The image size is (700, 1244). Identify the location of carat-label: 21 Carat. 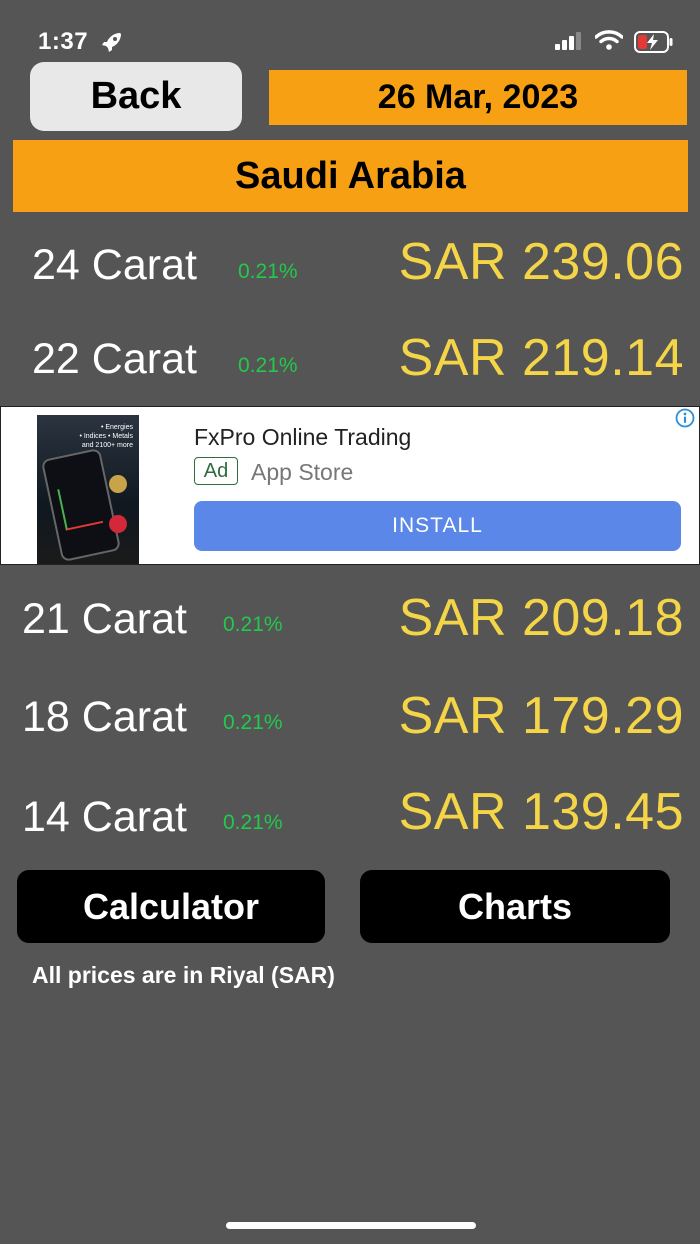
(104, 619).